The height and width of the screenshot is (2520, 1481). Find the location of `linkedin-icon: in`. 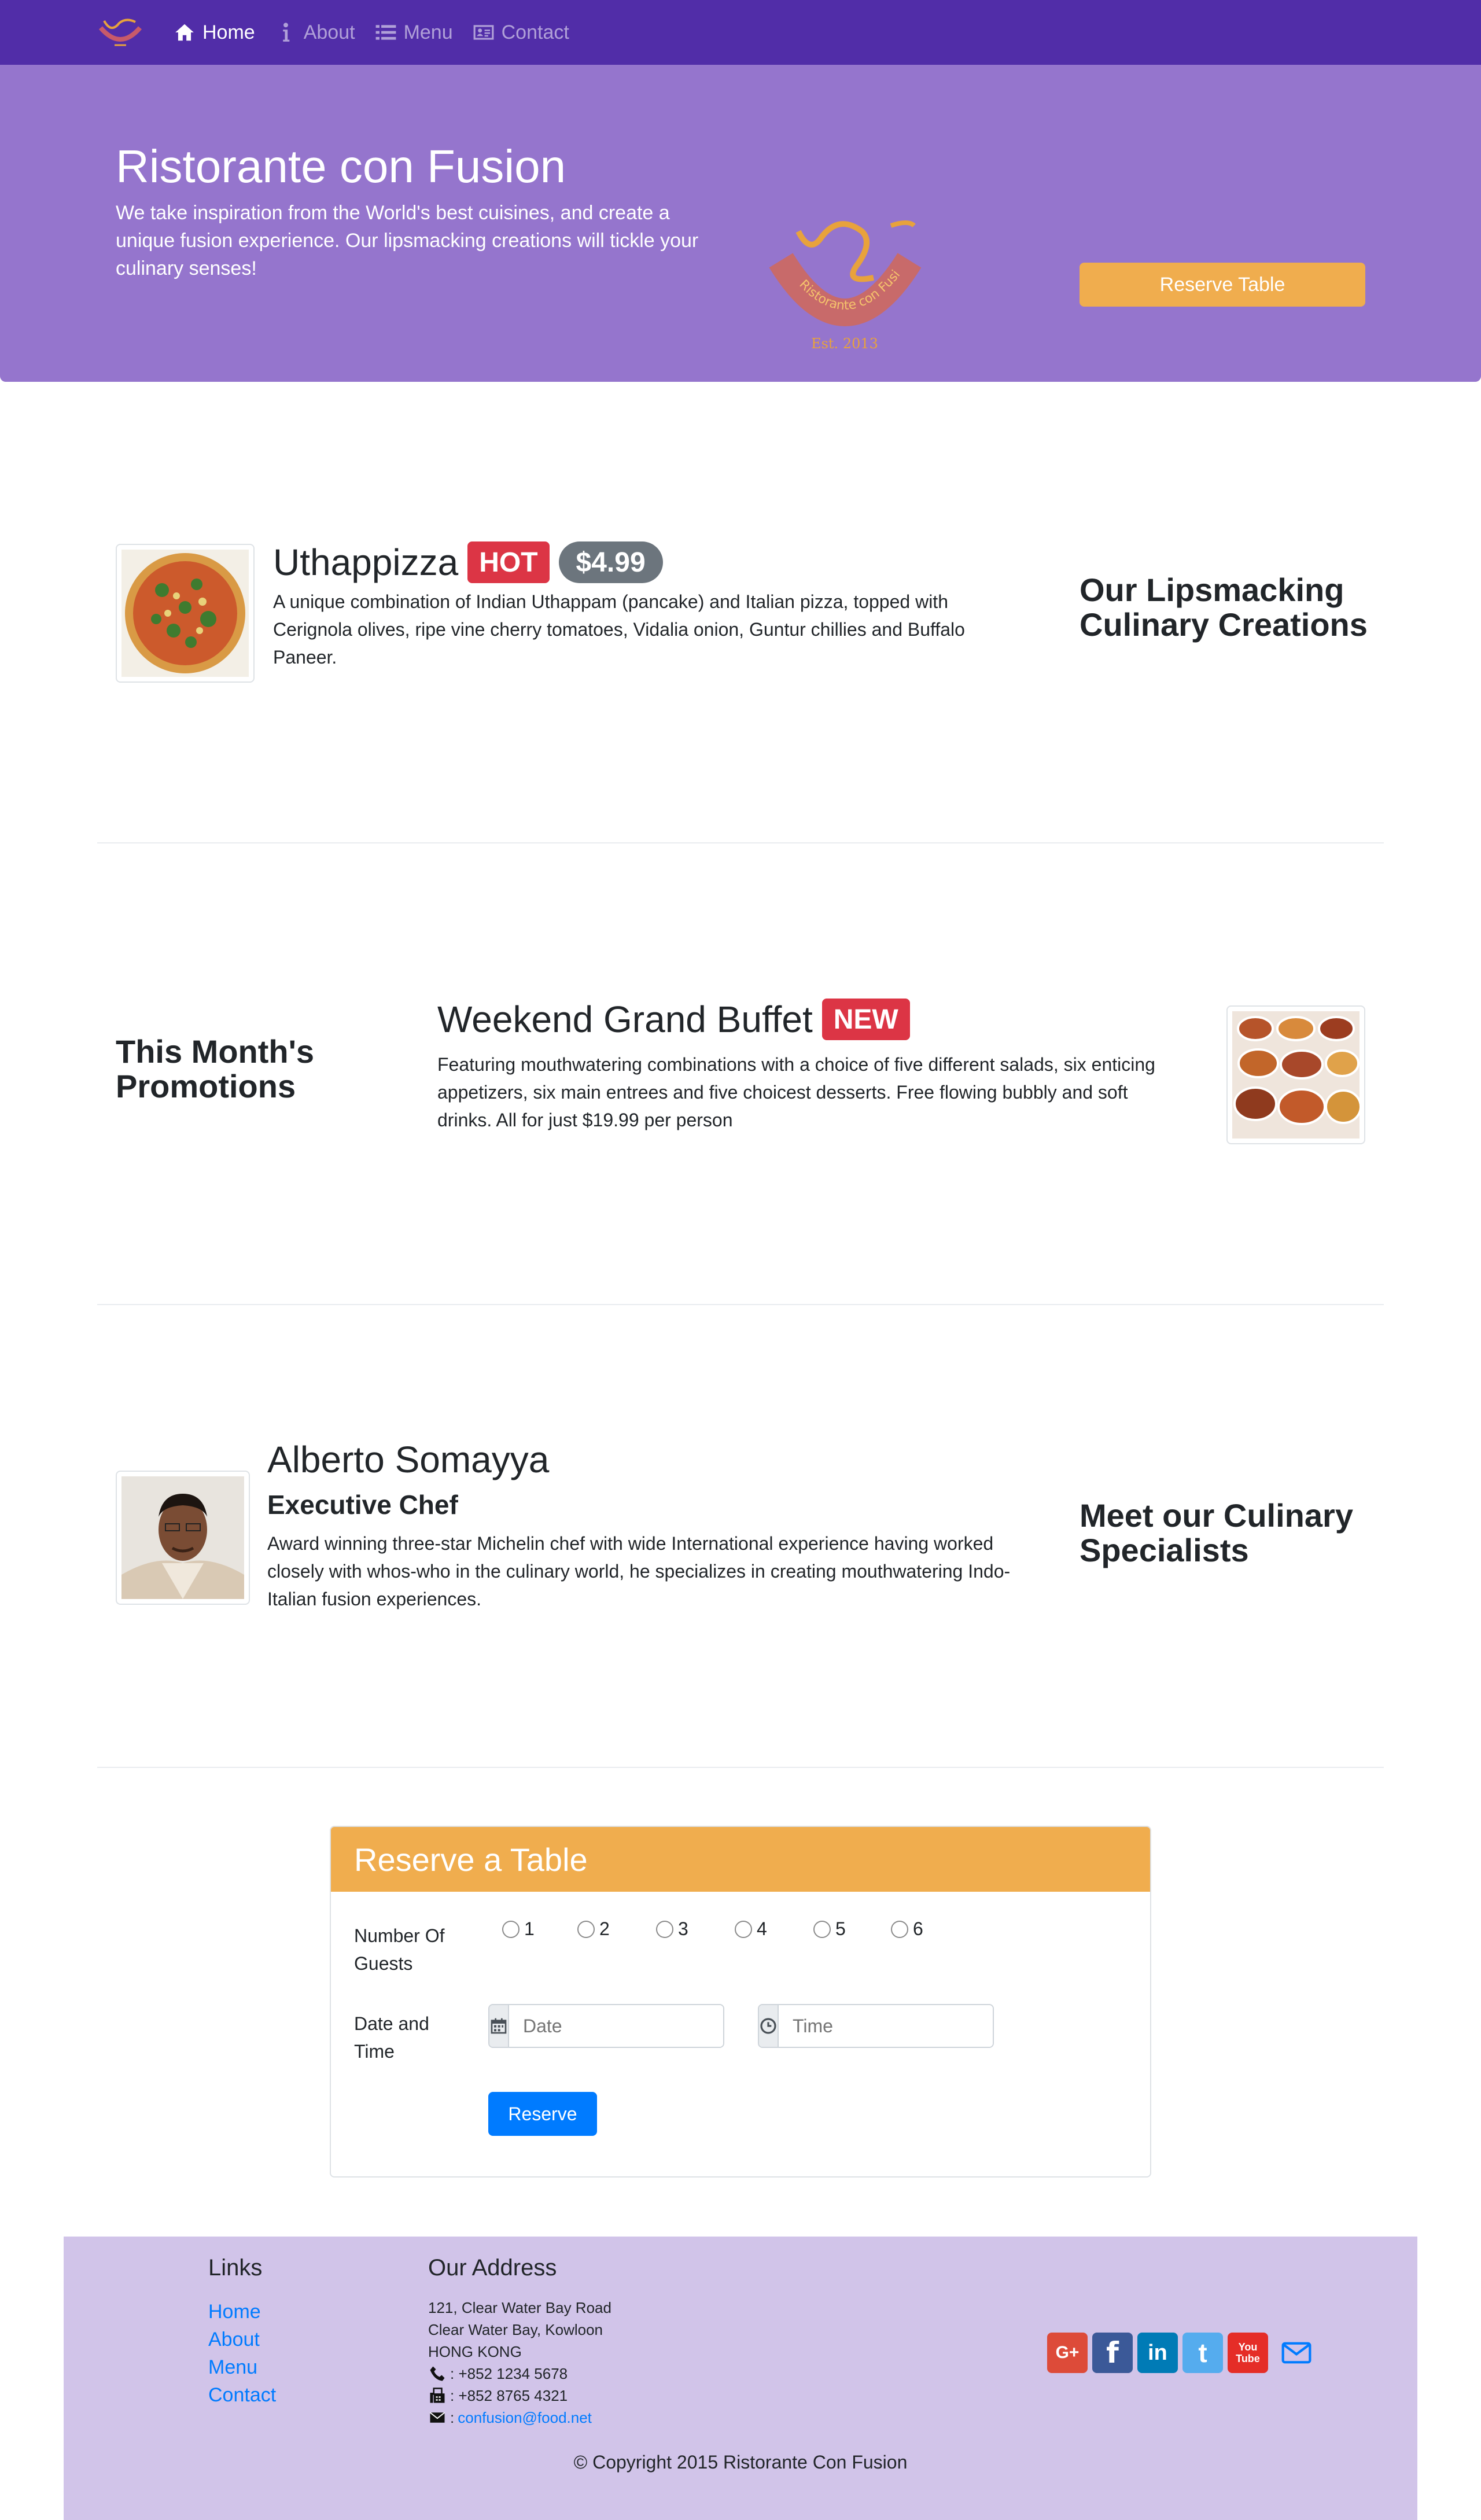

linkedin-icon: in is located at coordinates (1157, 2353).